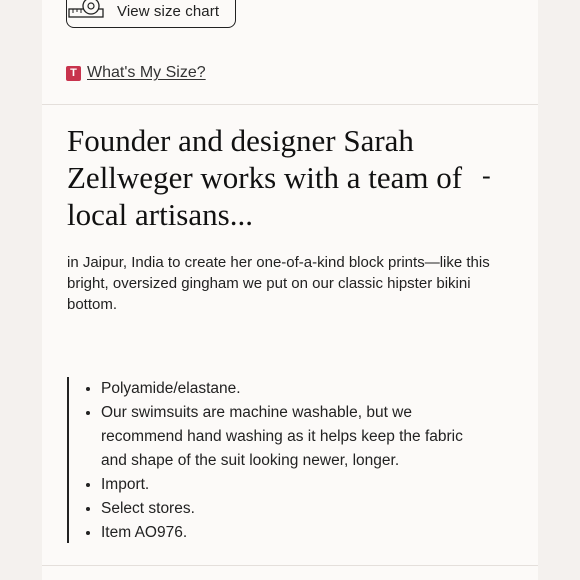  Describe the element at coordinates (486, 176) in the screenshot. I see `collapse-toggle-icon: -` at that location.